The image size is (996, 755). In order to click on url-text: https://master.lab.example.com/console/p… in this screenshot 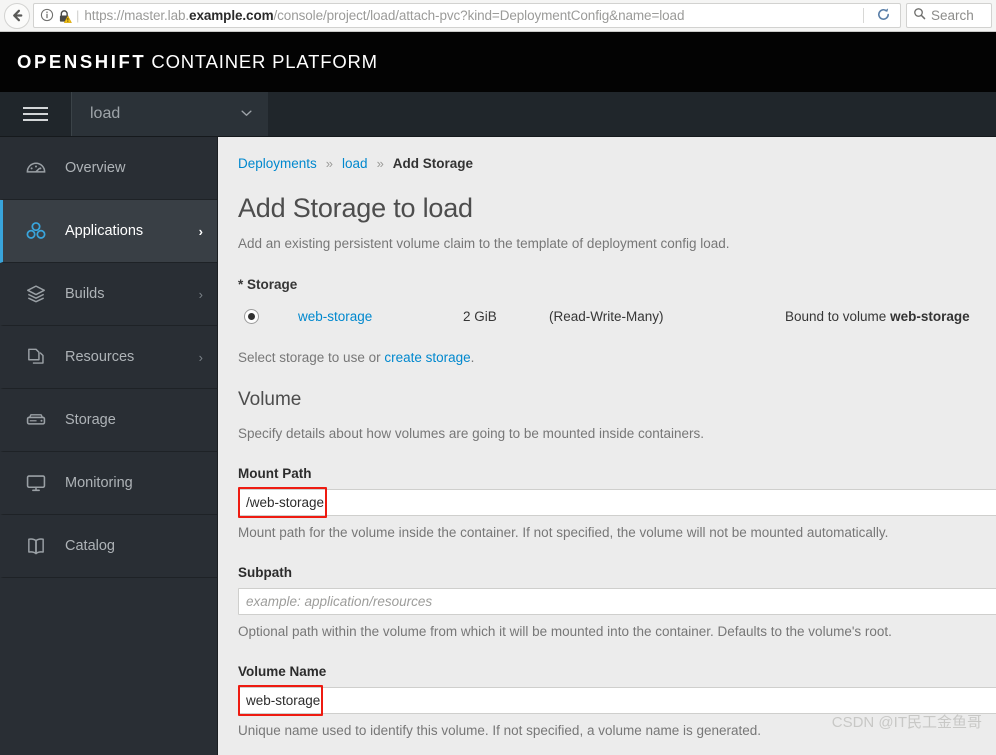, I will do `click(470, 15)`.